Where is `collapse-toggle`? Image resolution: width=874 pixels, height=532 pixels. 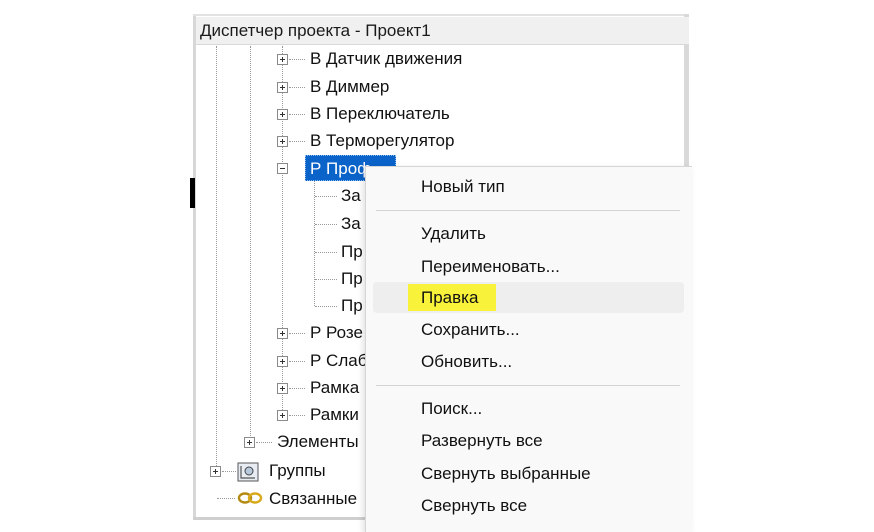 collapse-toggle is located at coordinates (282, 168).